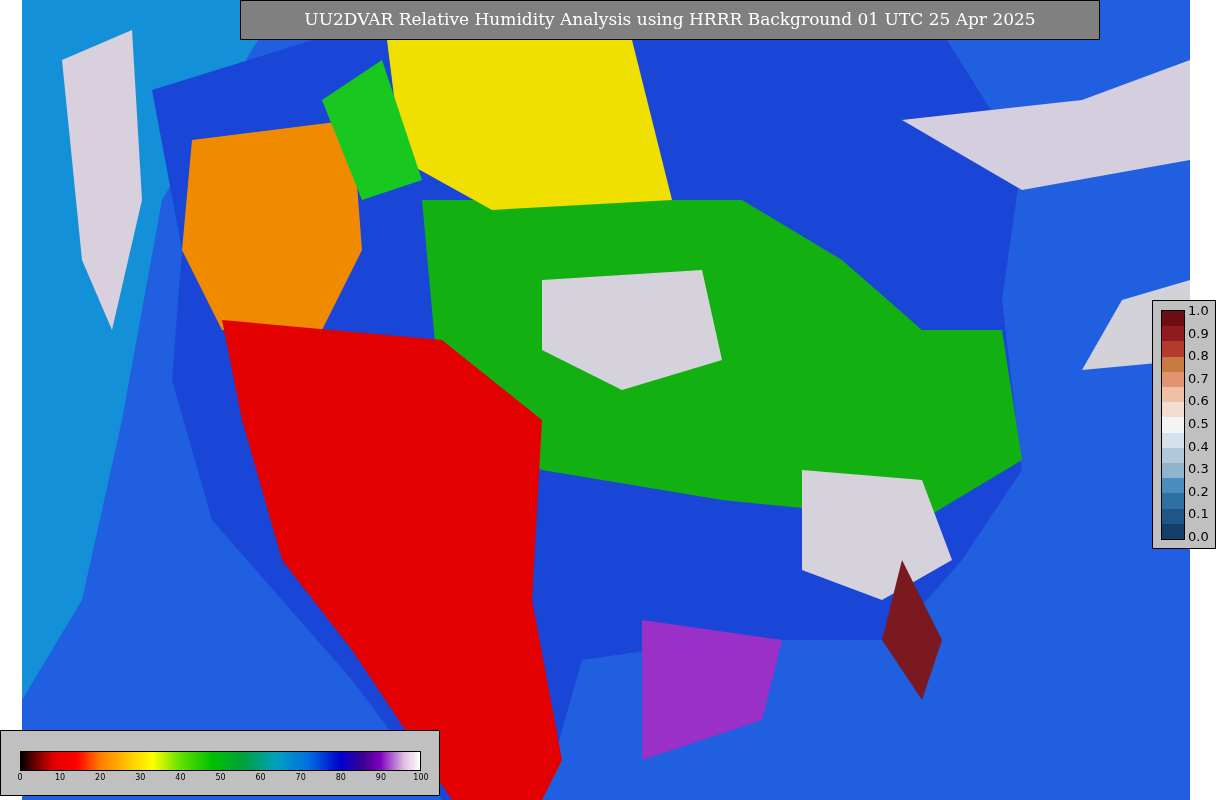 This screenshot has width=1216, height=800. What do you see at coordinates (1198, 378) in the screenshot?
I see `colorbar-label: 0.7` at bounding box center [1198, 378].